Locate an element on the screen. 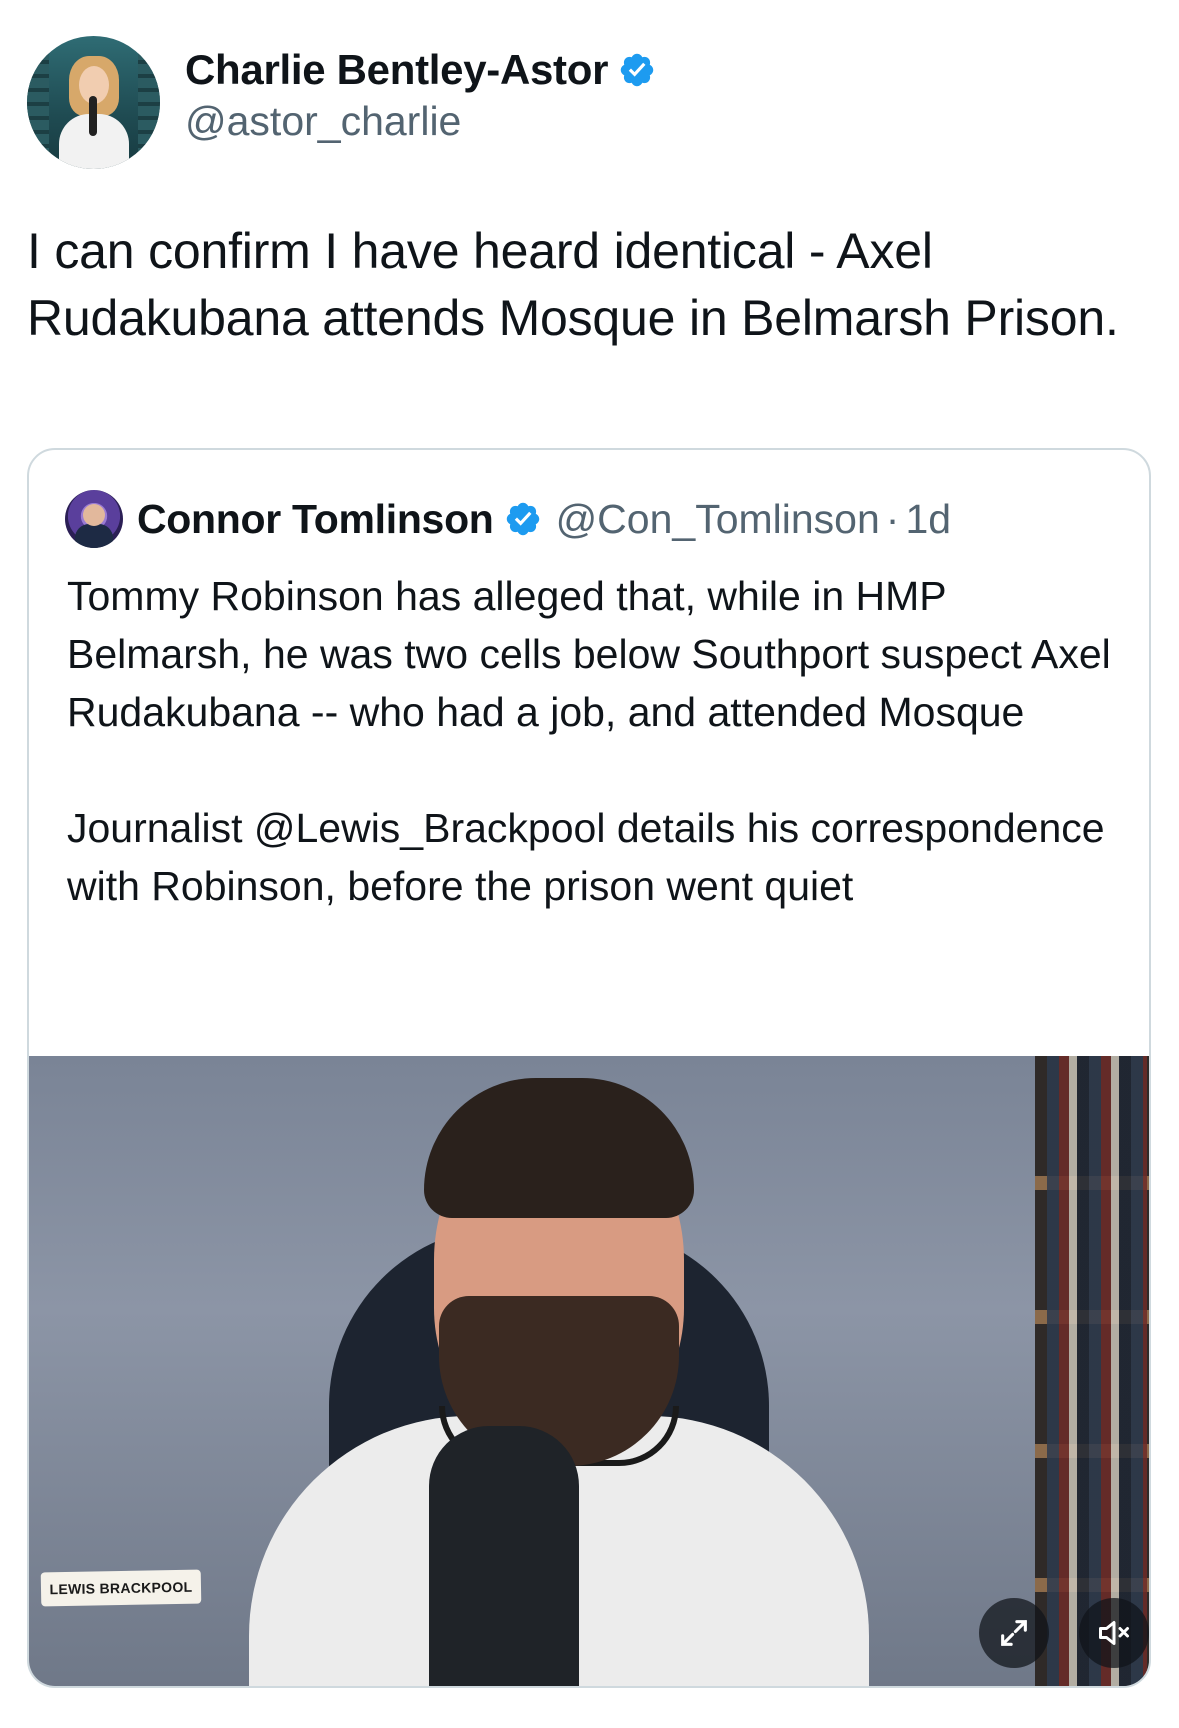  author-handle: @astor_charlie is located at coordinates (323, 121).